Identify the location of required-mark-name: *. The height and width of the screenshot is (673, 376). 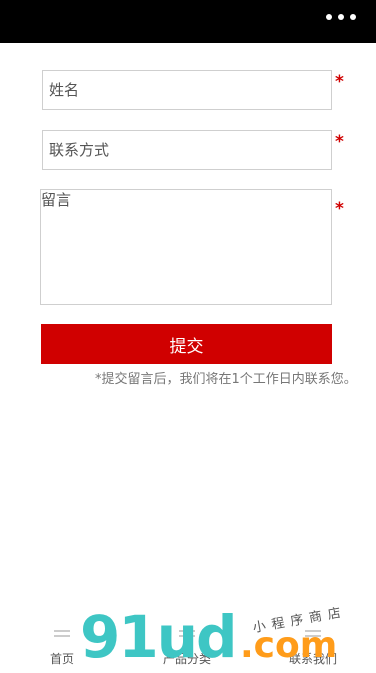
(339, 82).